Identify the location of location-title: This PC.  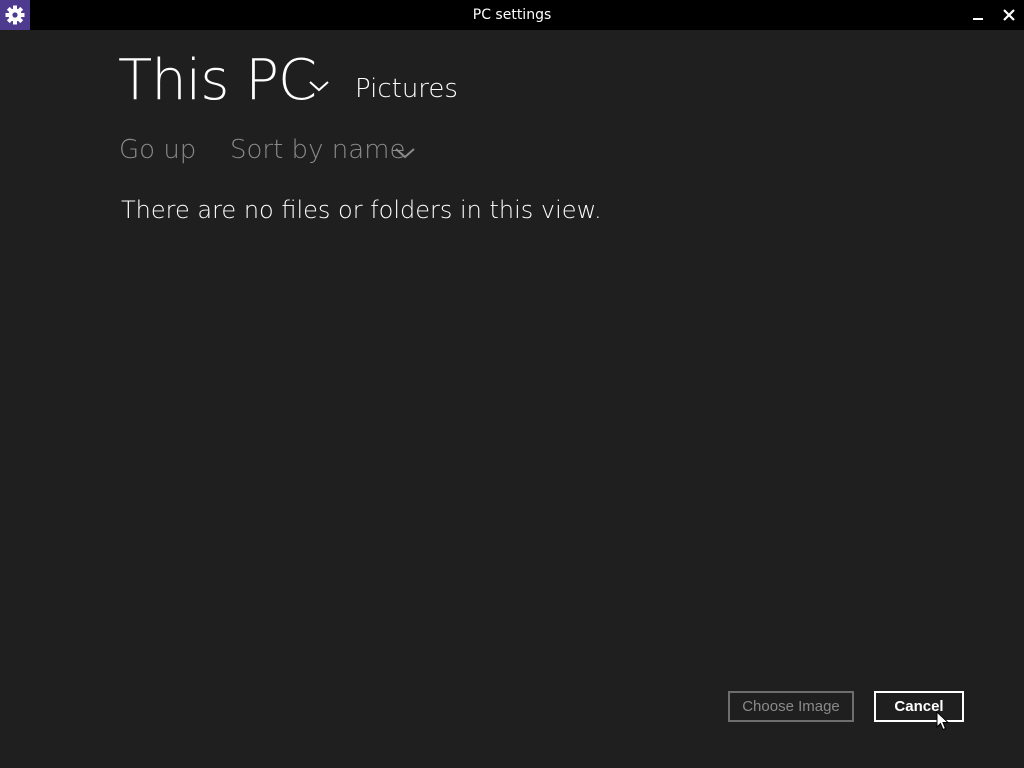
(217, 80).